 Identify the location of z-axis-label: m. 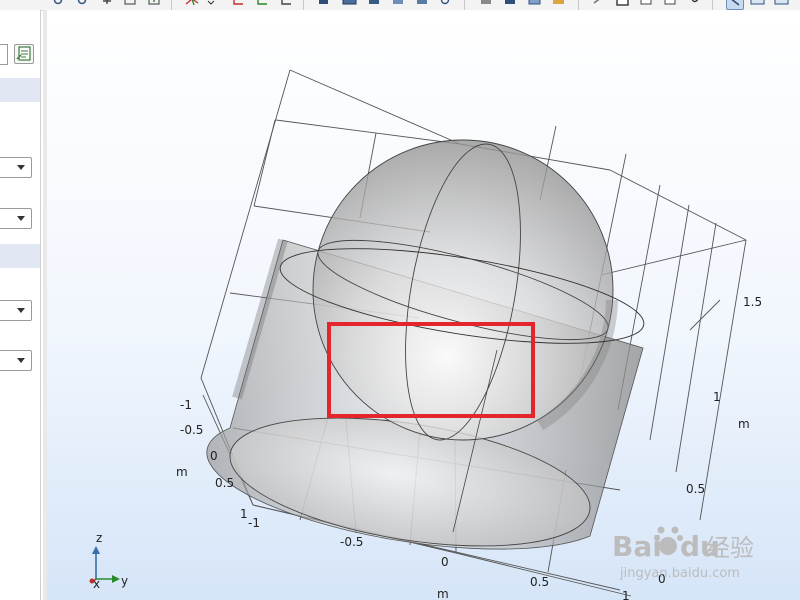
(744, 424).